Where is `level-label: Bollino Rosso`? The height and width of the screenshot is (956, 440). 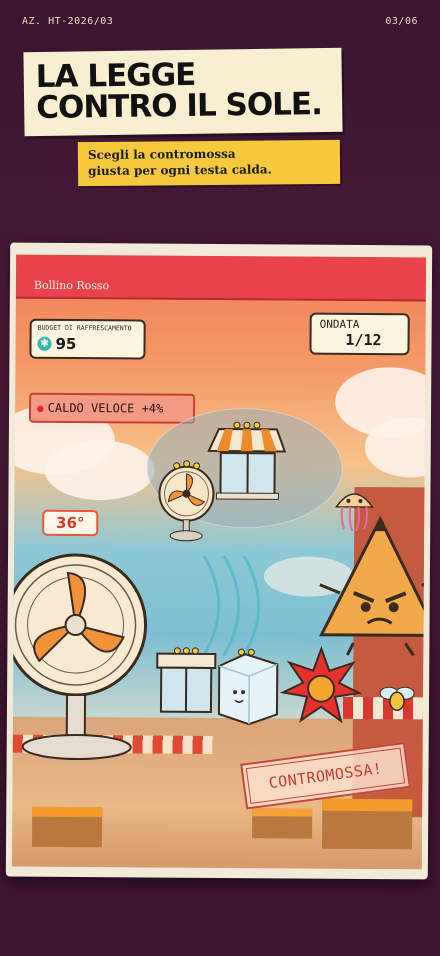
level-label: Bollino Rosso is located at coordinates (71, 285).